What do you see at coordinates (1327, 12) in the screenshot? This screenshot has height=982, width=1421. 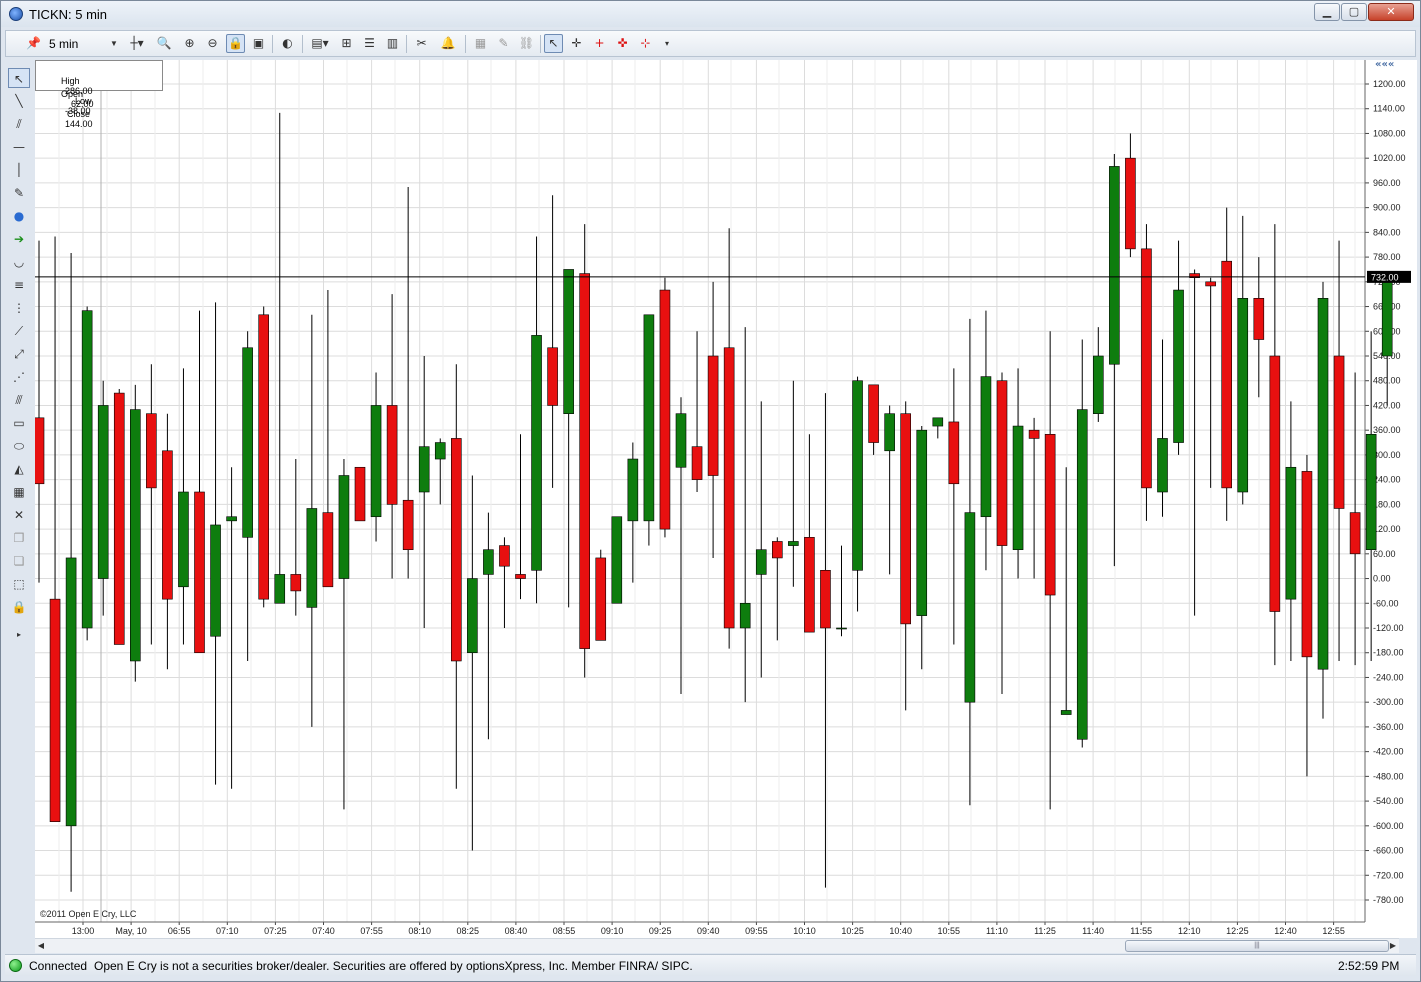 I see `minimize-button: ▁` at bounding box center [1327, 12].